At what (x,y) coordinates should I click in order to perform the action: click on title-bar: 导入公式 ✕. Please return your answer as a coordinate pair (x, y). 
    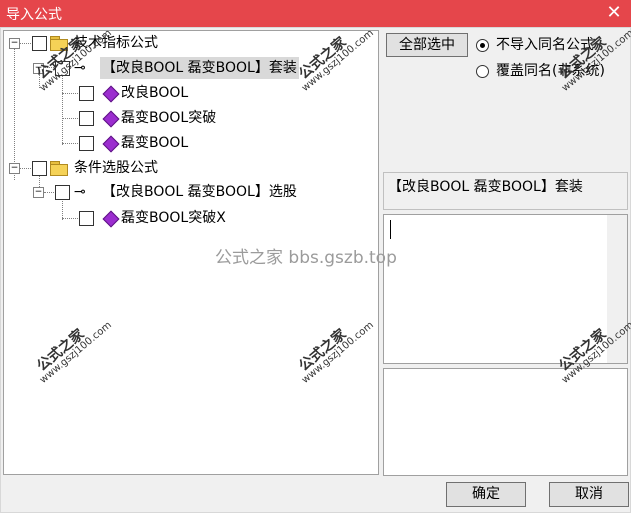
    Looking at the image, I should click on (315, 13).